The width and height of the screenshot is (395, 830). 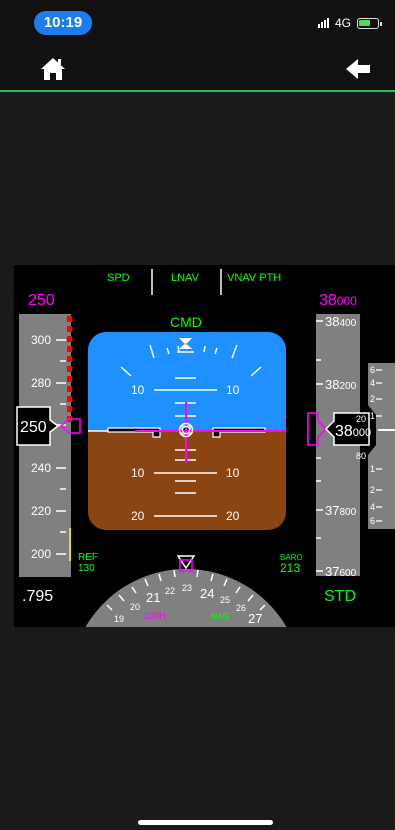 I want to click on speed-tick-label: 300, so click(x=41, y=340).